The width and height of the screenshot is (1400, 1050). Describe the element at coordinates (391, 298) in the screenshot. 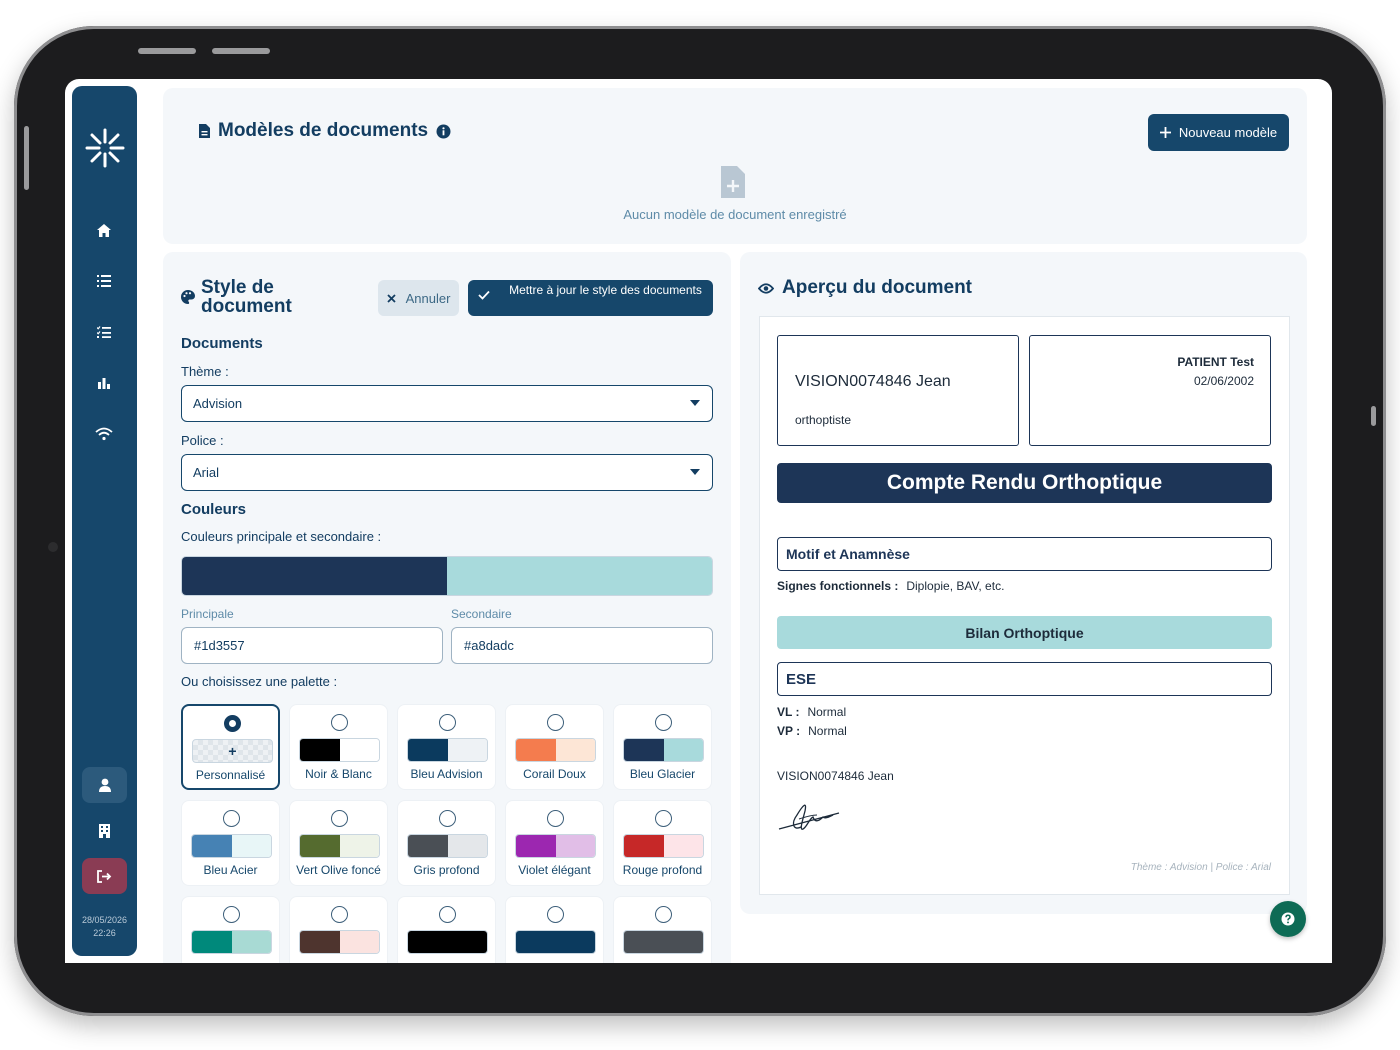

I see `close-icon` at that location.